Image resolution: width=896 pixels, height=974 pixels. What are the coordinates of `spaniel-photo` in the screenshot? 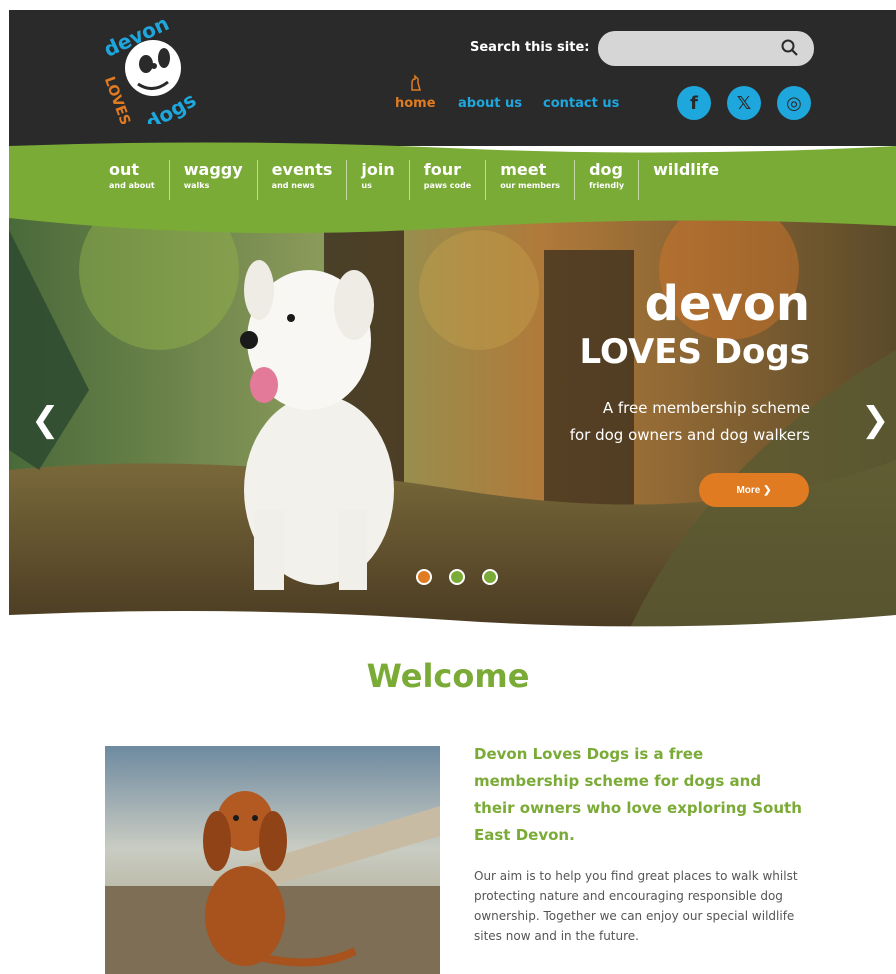 It's located at (272, 860).